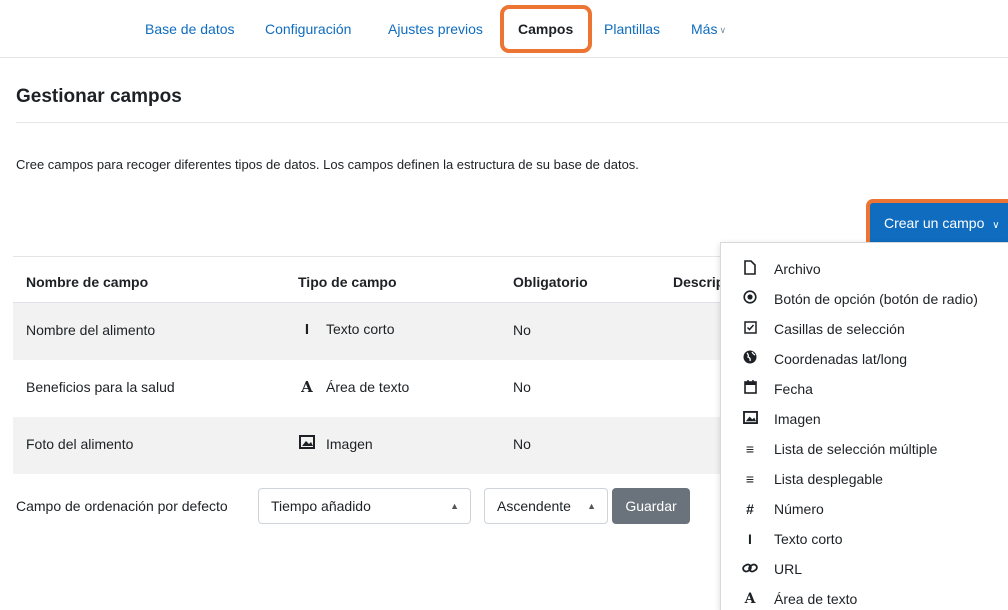 This screenshot has height=610, width=1008. I want to click on create-button-highlight-frame: Crear un campo ∨, so click(937, 223).